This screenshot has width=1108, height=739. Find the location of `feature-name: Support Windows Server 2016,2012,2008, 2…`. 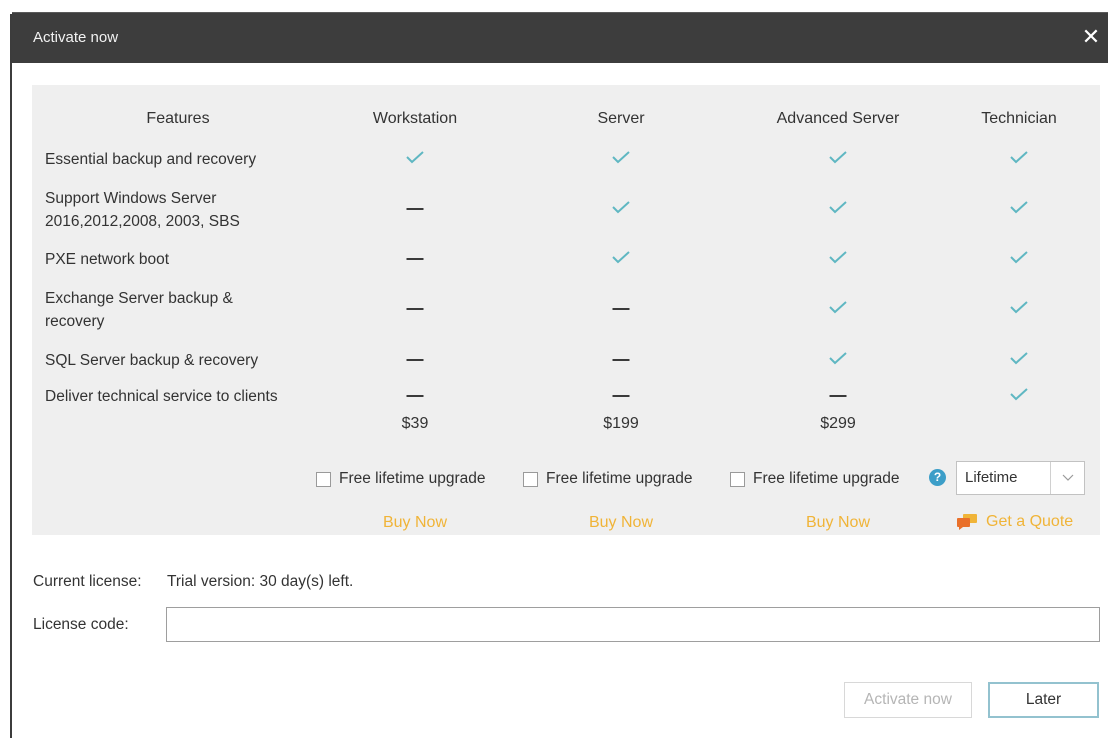

feature-name: Support Windows Server 2016,2012,2008, 2… is located at coordinates (142, 210).